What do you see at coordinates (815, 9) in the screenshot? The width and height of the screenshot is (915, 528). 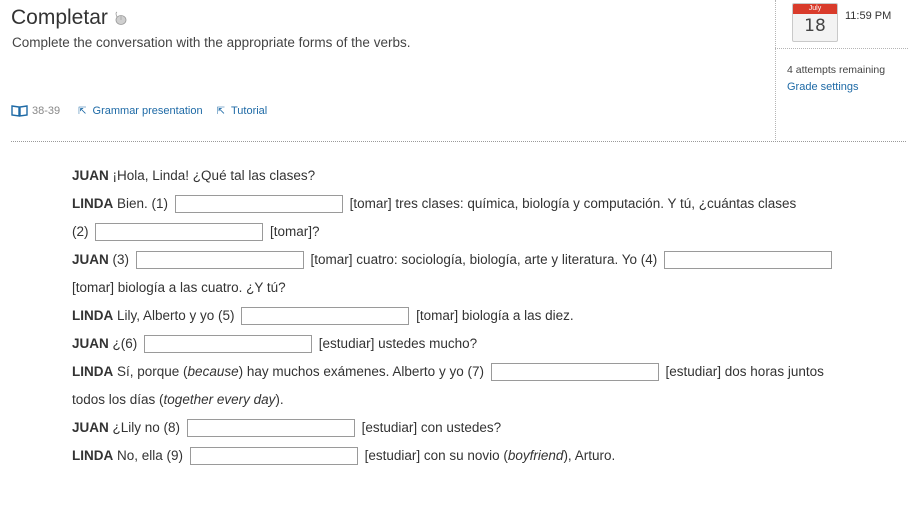 I see `calendar-month: July` at bounding box center [815, 9].